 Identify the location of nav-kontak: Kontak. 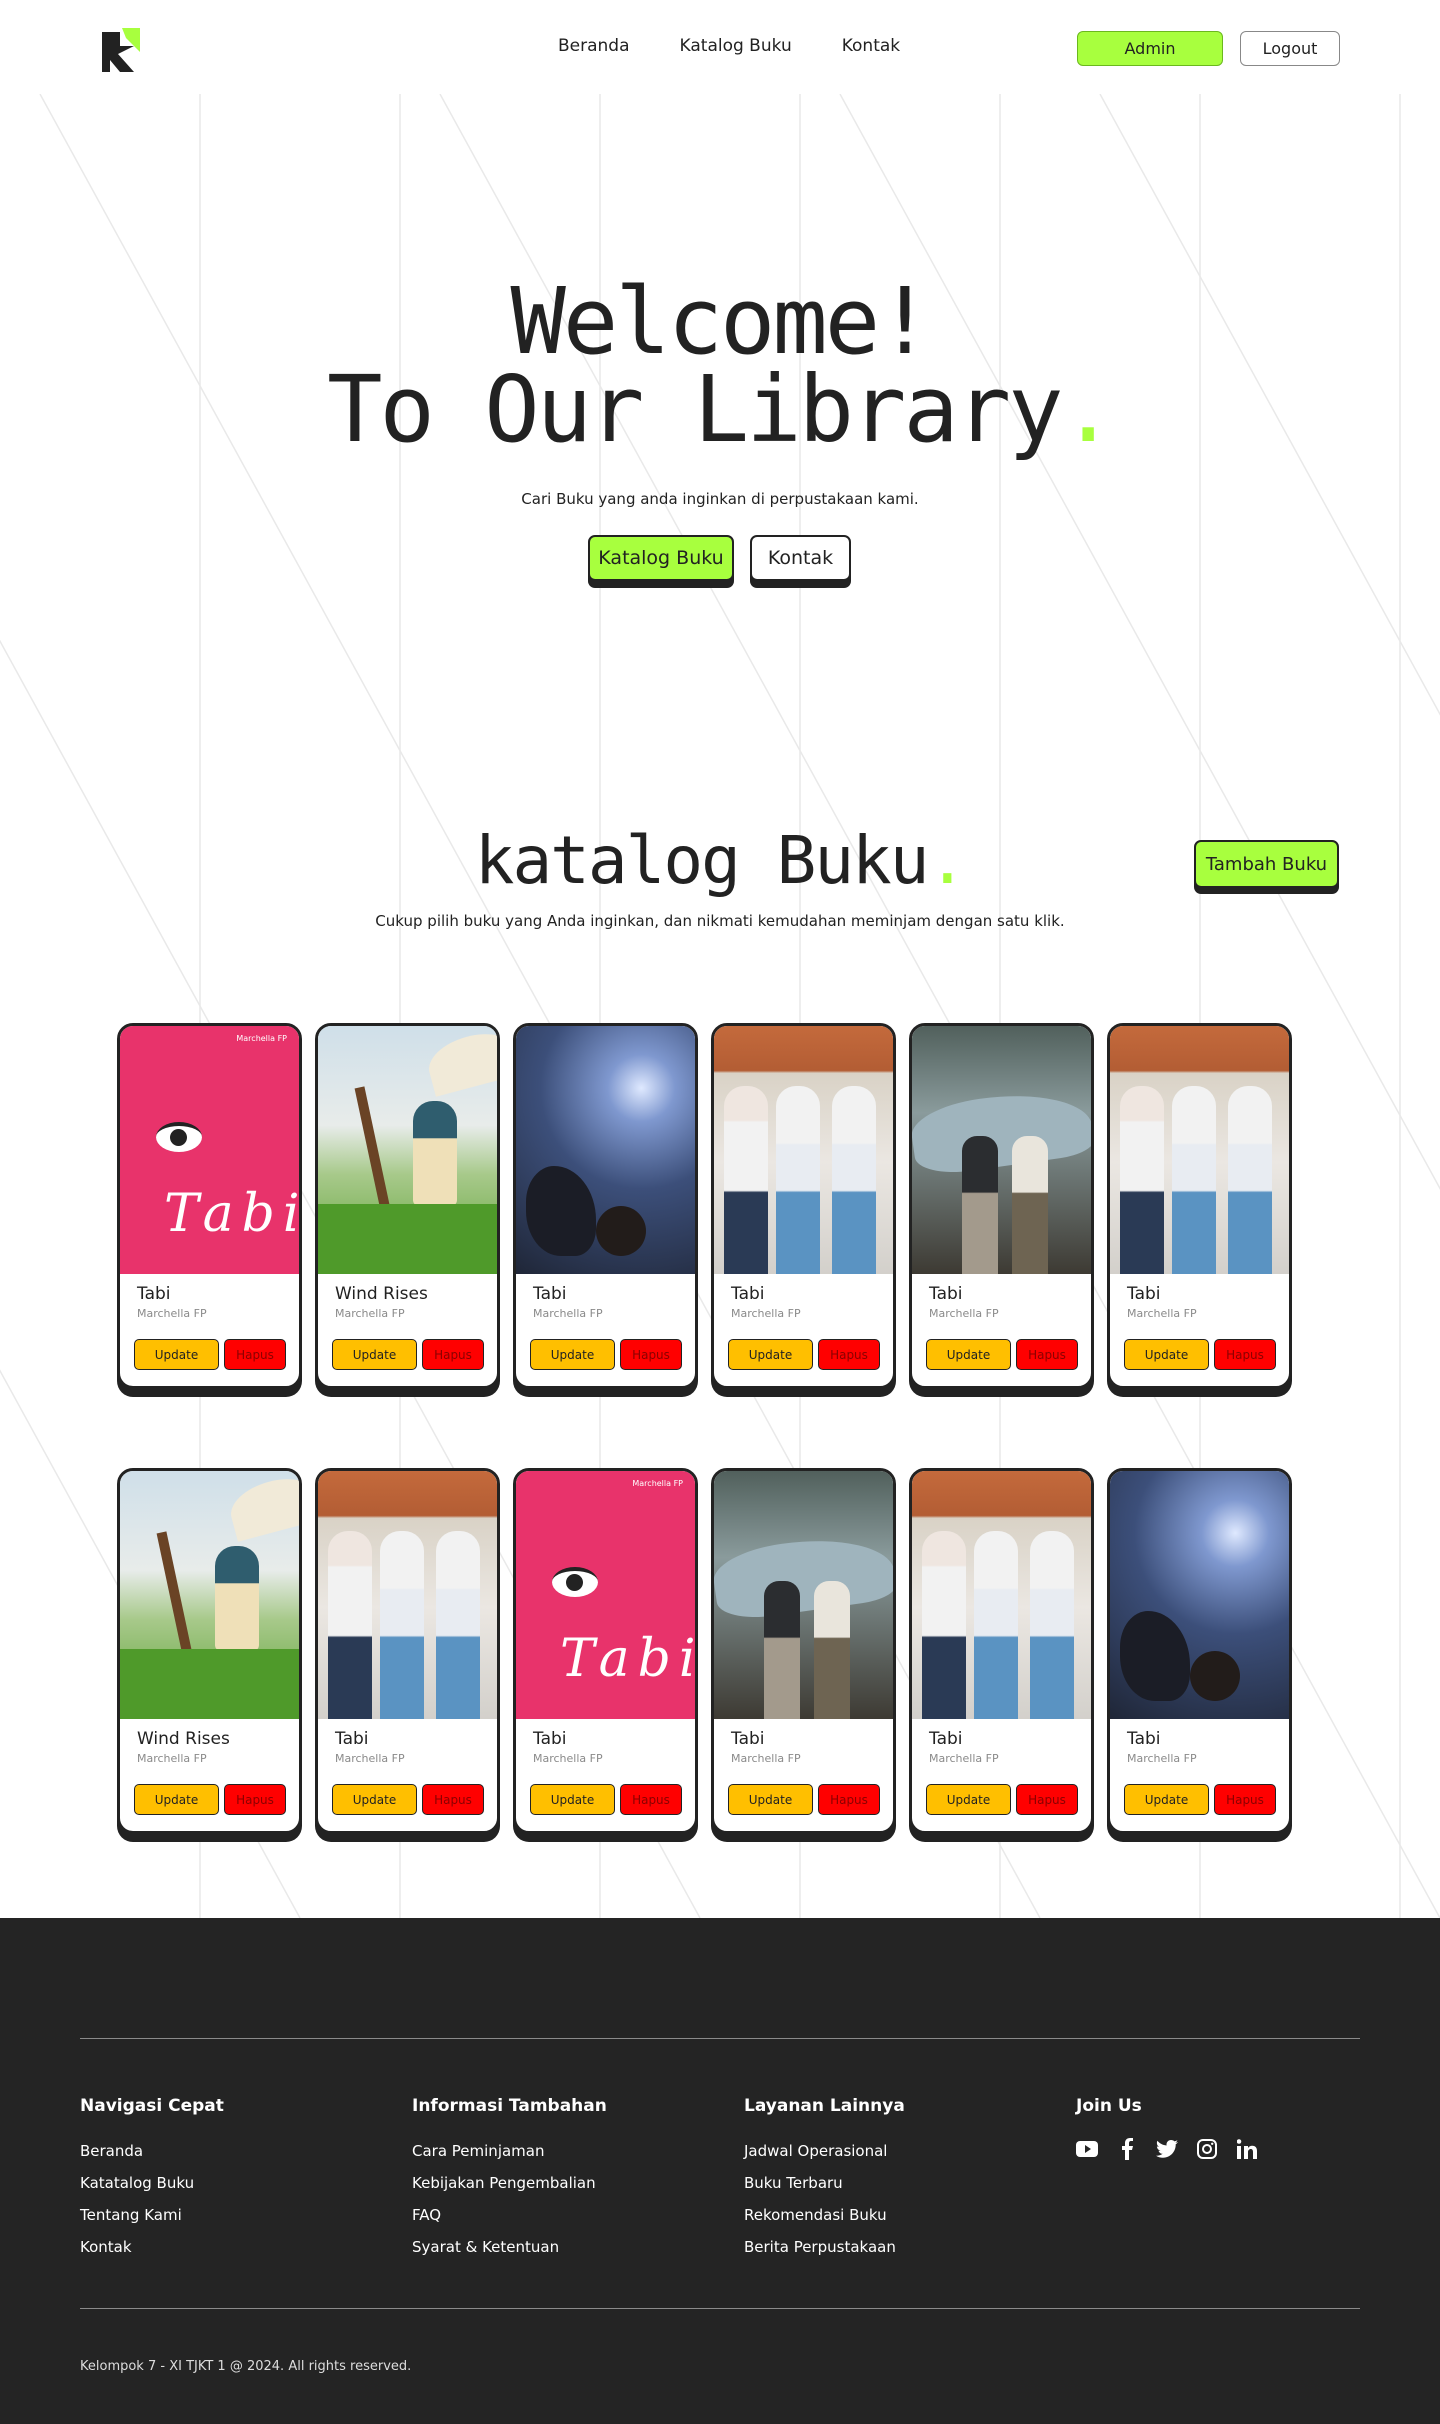
(871, 46).